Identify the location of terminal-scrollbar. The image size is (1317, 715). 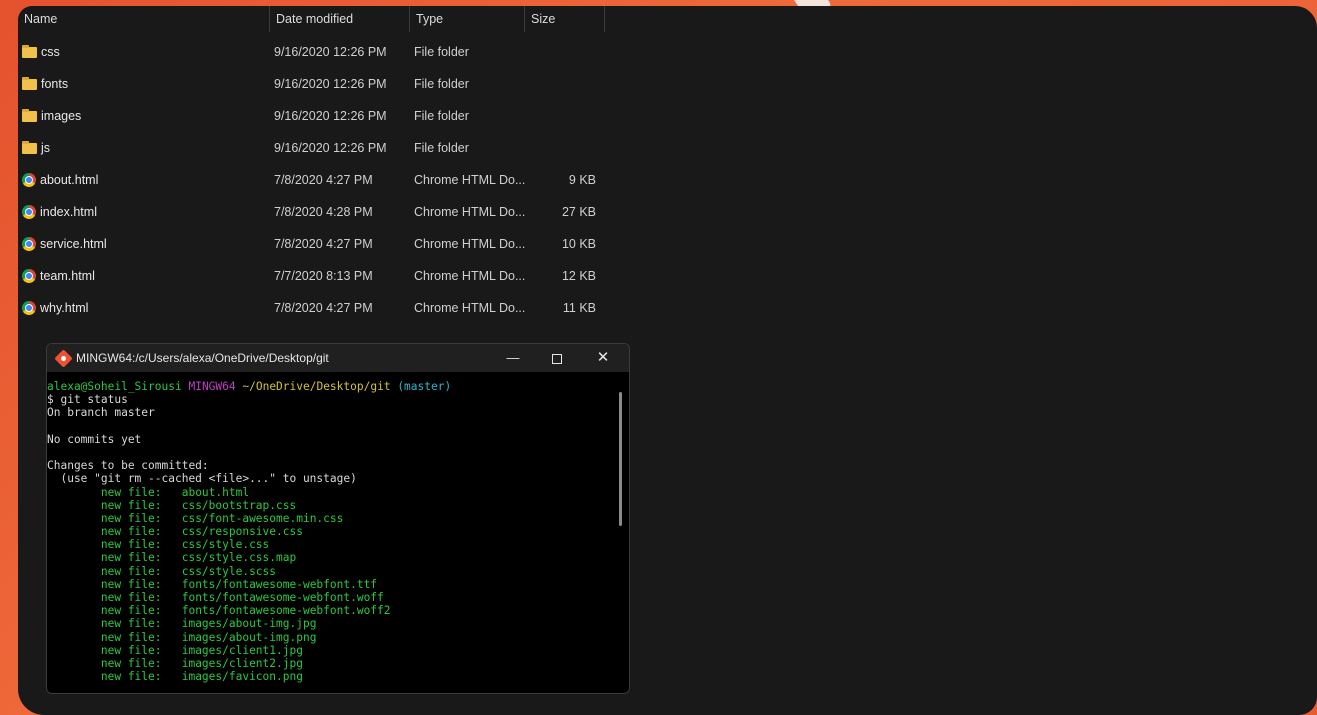
(620, 534).